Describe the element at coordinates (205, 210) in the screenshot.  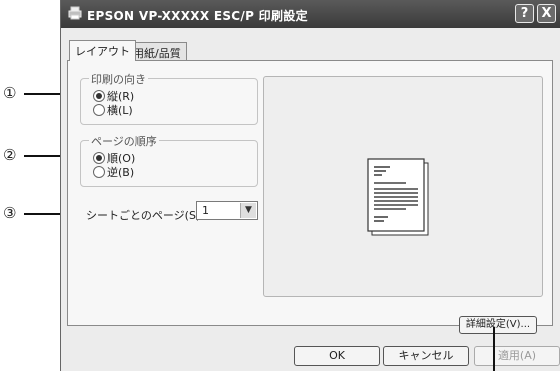
I see `pages-per-sheet-value: 1` at that location.